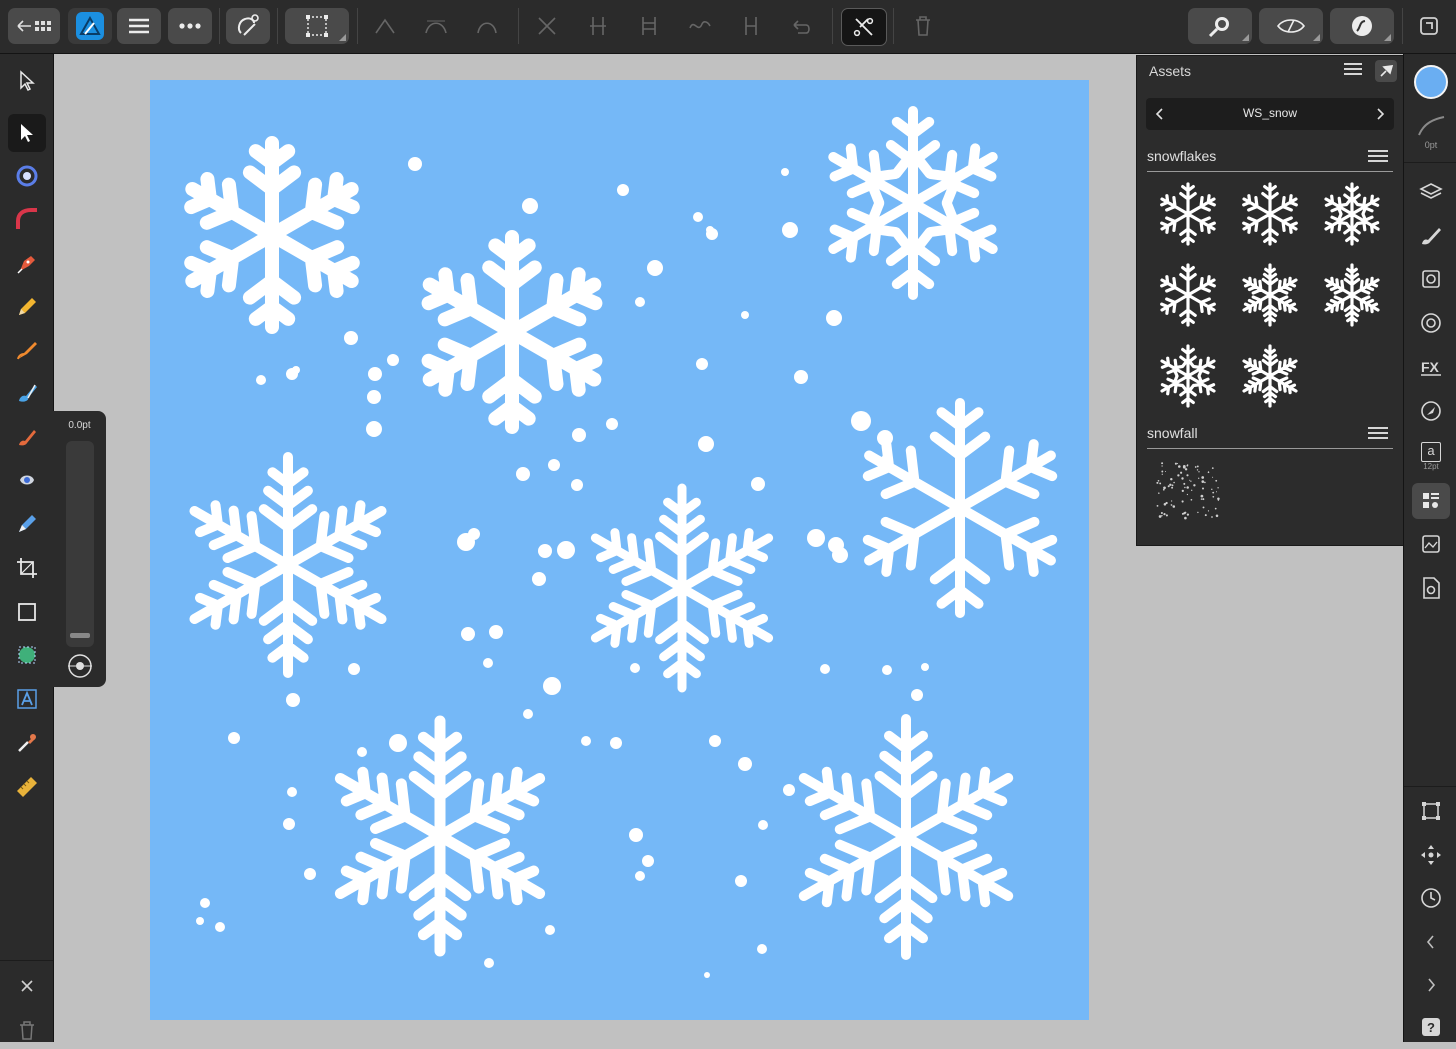 The height and width of the screenshot is (1049, 1456). I want to click on stroke-width-readout: 0pt, so click(1431, 144).